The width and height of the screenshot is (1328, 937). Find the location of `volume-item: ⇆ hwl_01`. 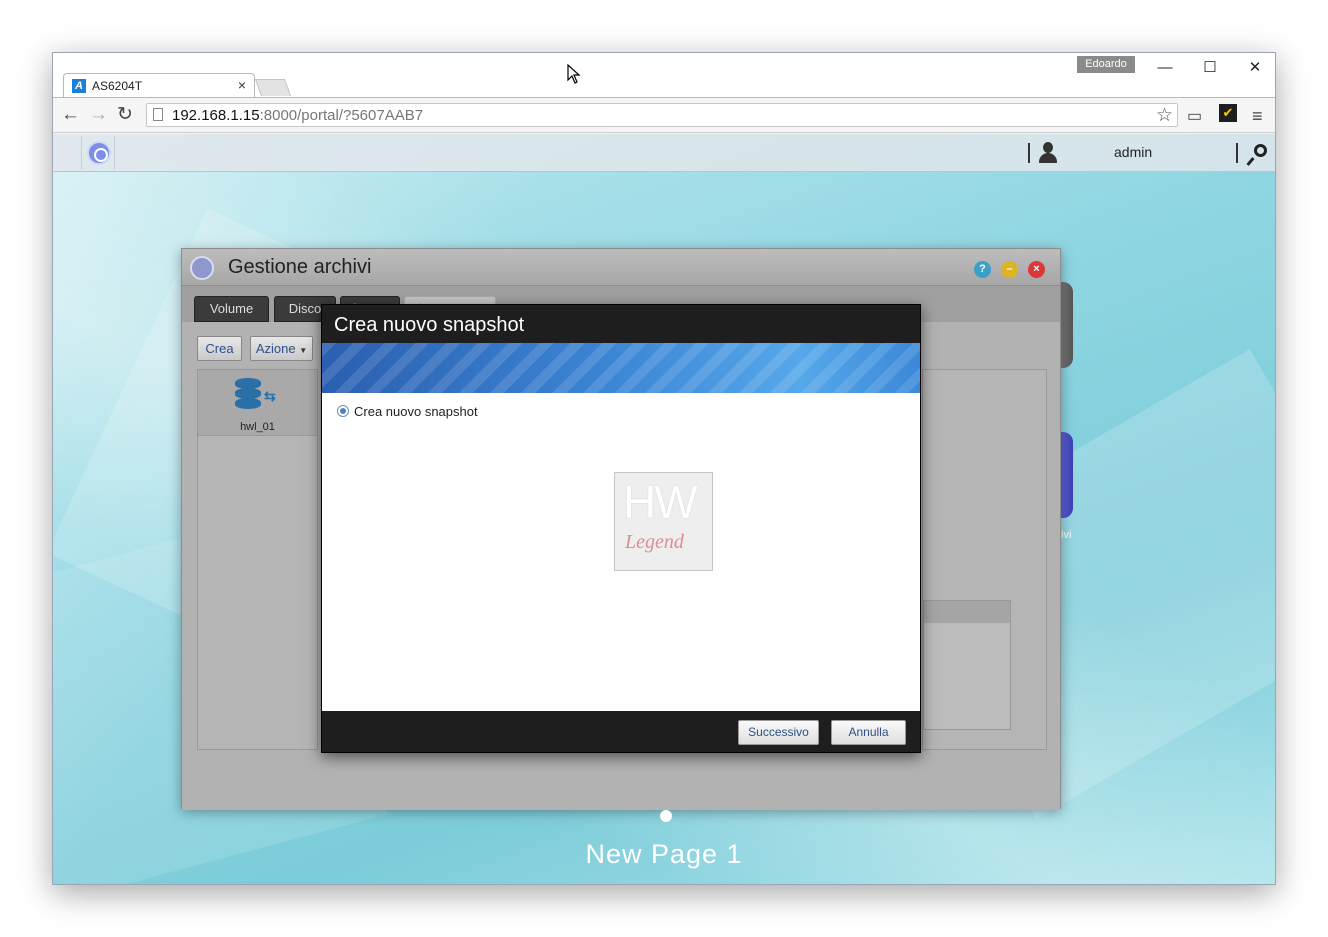

volume-item: ⇆ hwl_01 is located at coordinates (257, 403).